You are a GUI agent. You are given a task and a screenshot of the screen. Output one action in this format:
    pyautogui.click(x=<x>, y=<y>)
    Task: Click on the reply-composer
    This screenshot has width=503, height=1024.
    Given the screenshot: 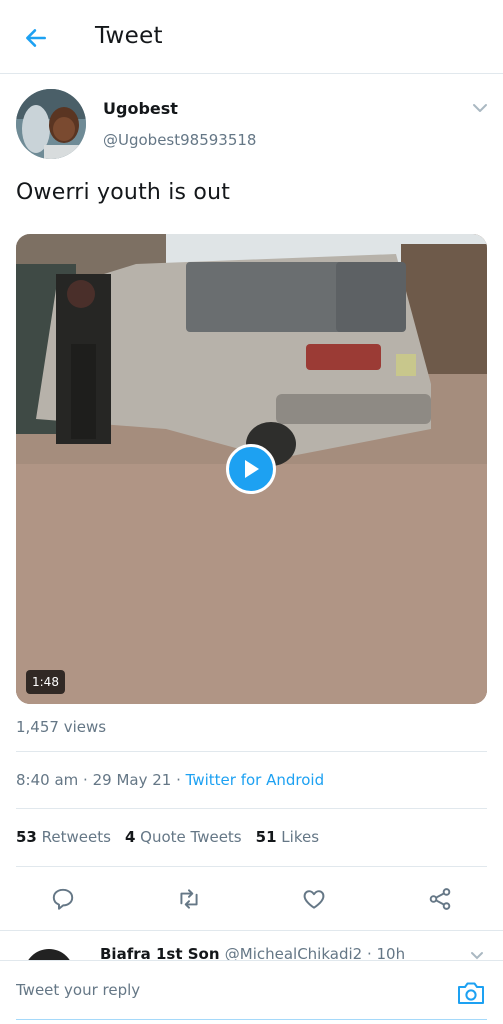 What is the action you would take?
    pyautogui.click(x=251, y=992)
    